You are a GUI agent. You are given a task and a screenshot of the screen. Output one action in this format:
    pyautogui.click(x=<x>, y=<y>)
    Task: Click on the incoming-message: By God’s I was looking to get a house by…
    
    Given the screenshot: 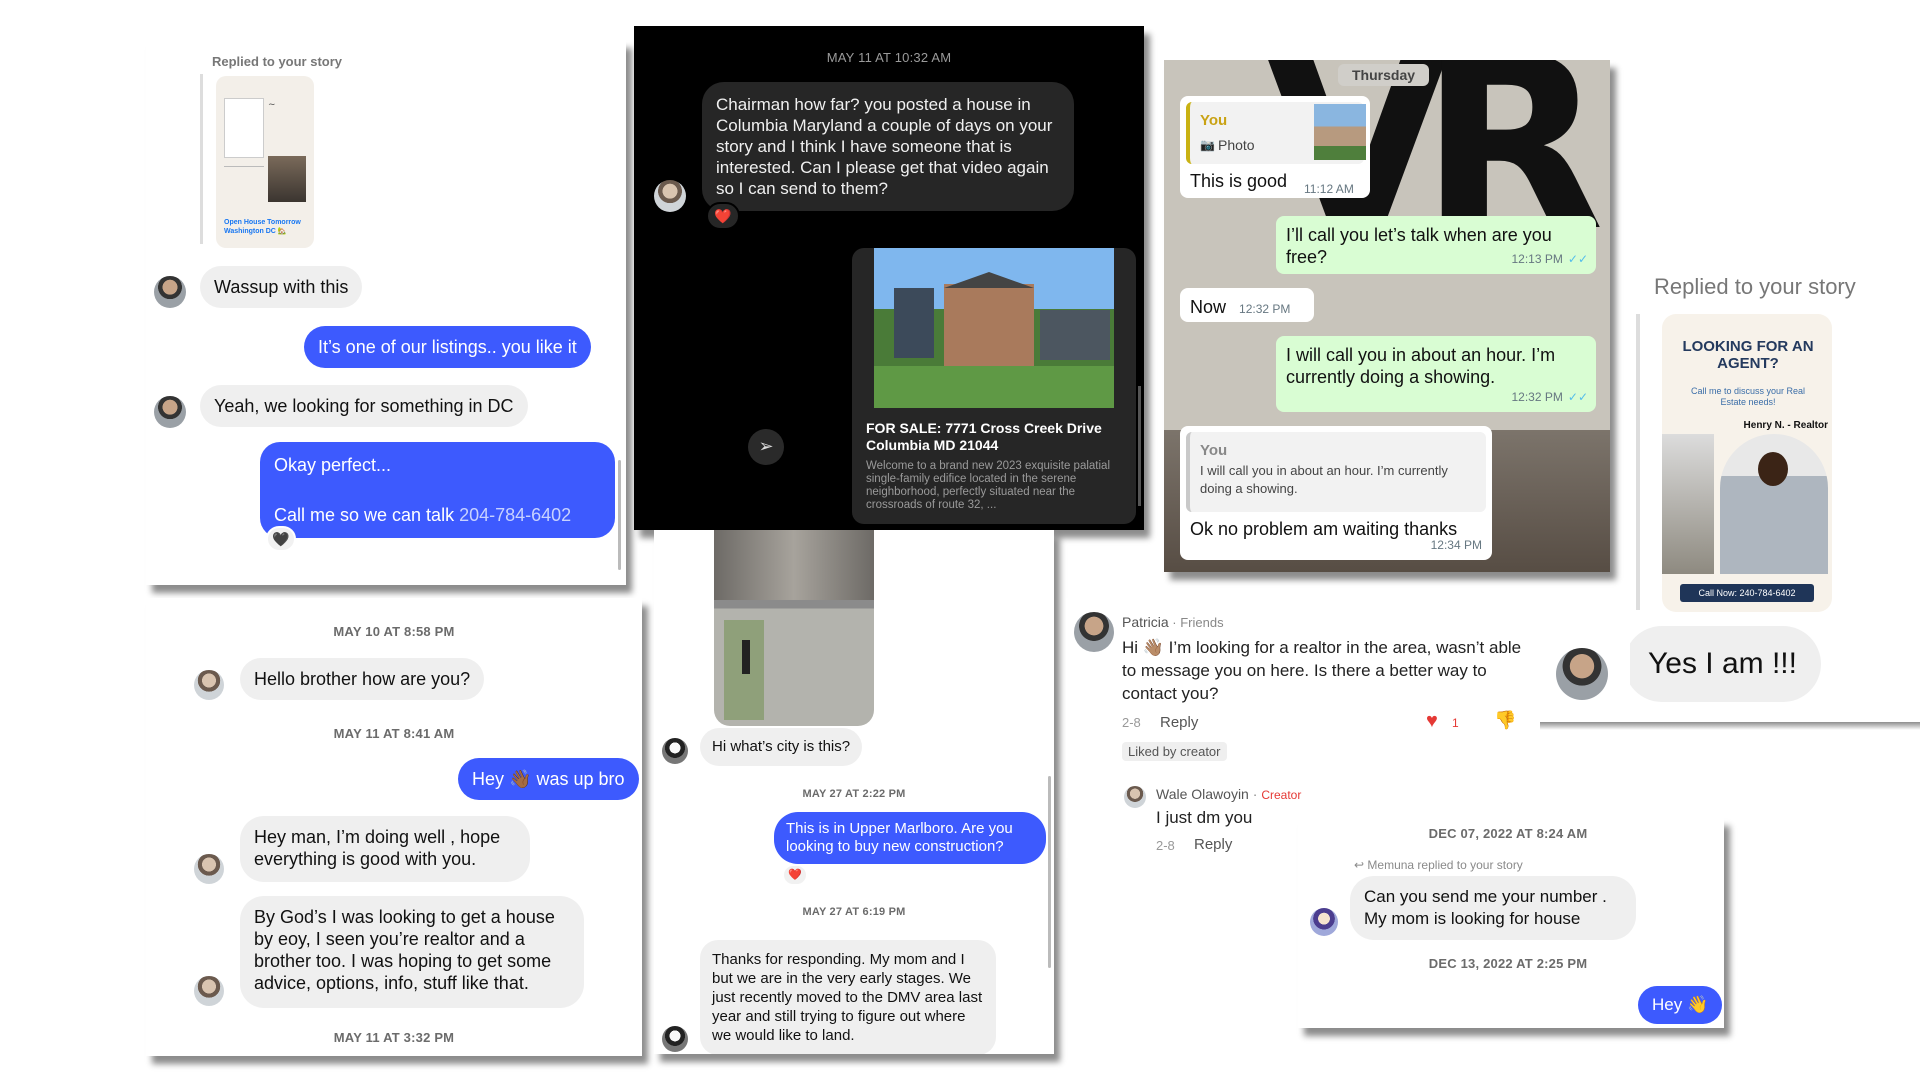 What is the action you would take?
    pyautogui.click(x=412, y=952)
    